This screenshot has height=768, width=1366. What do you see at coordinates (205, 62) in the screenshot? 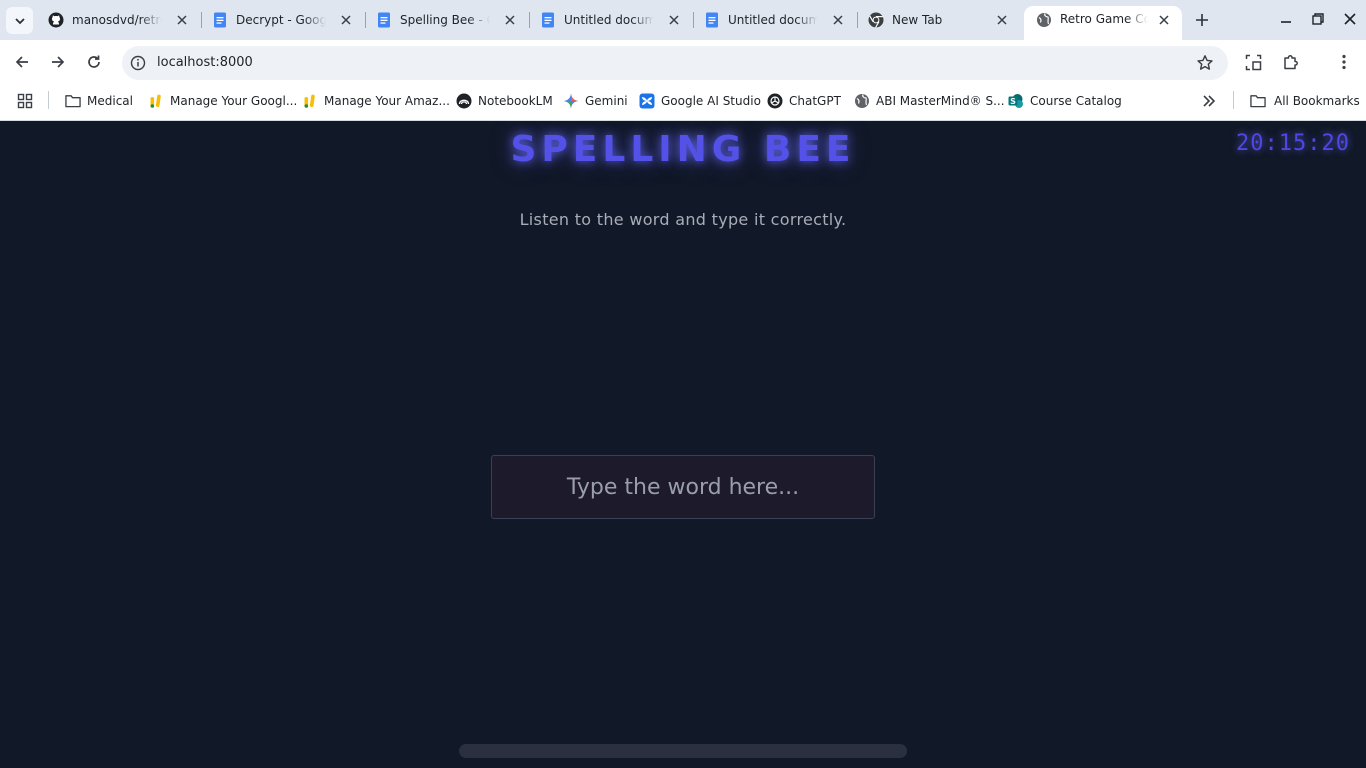
I see `url-text: localhost:8000` at bounding box center [205, 62].